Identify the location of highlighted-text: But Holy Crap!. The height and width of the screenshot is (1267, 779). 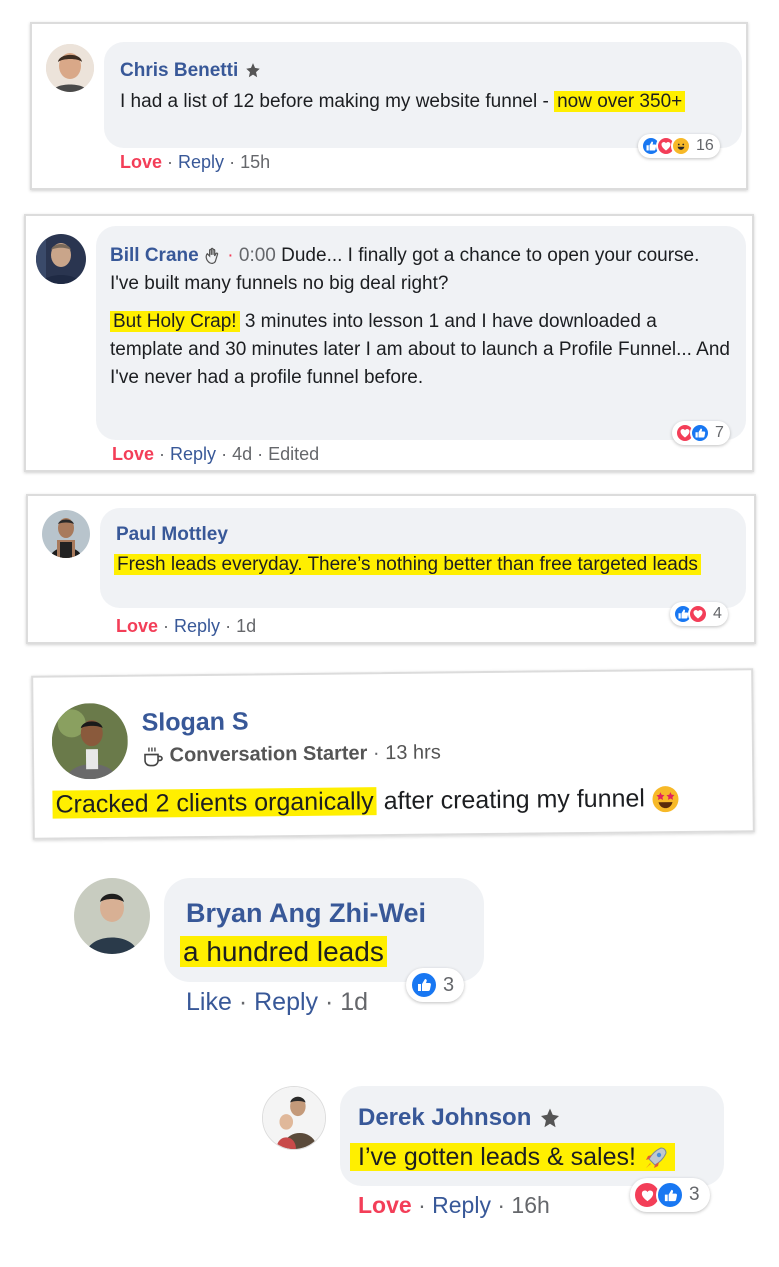
(175, 321).